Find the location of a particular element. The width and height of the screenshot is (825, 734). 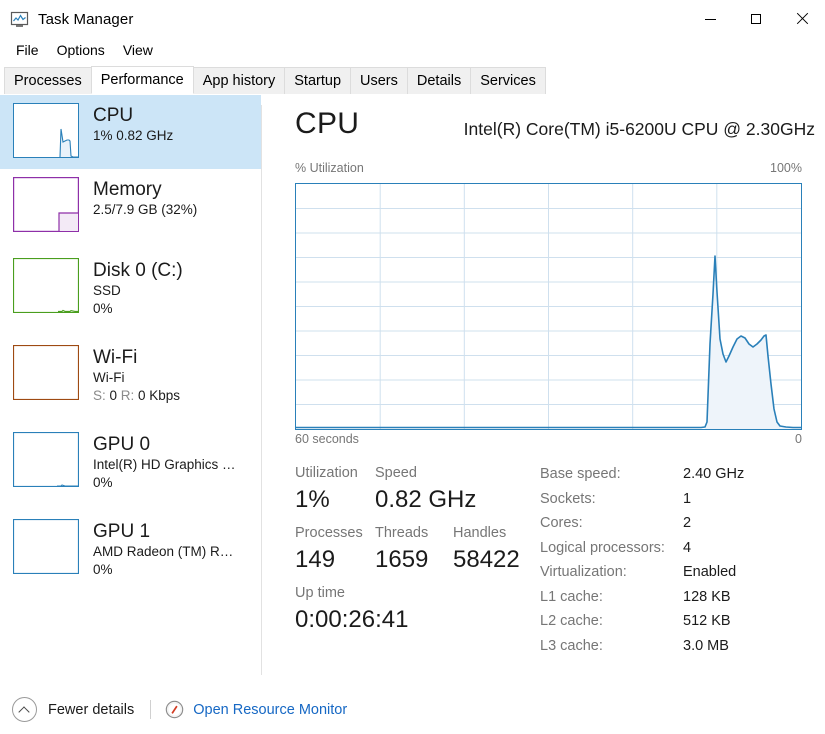

cpu-stats-row-1-labels: Utilization Speed is located at coordinates (420, 473).